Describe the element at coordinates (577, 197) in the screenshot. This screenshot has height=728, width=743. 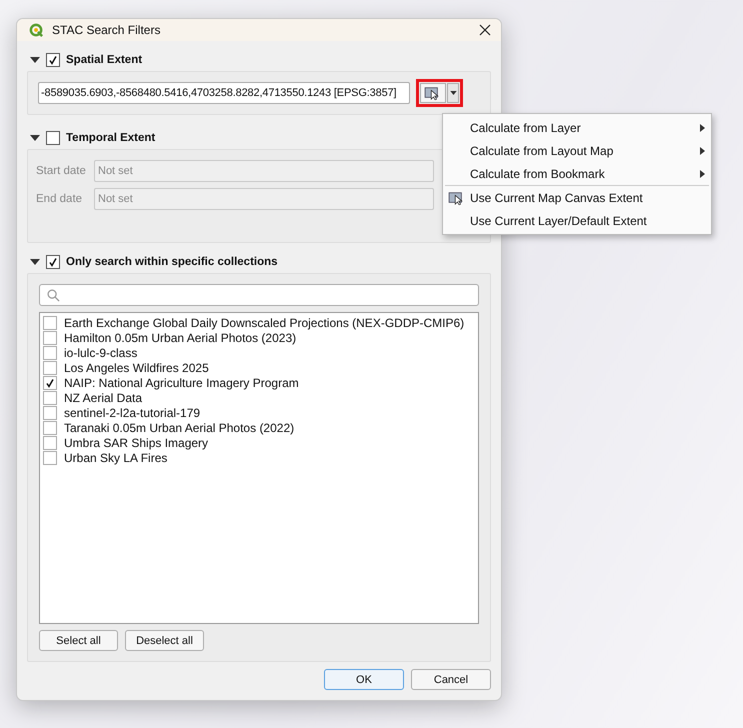
I see `menu-item: Use Current Map Canvas Extent` at that location.